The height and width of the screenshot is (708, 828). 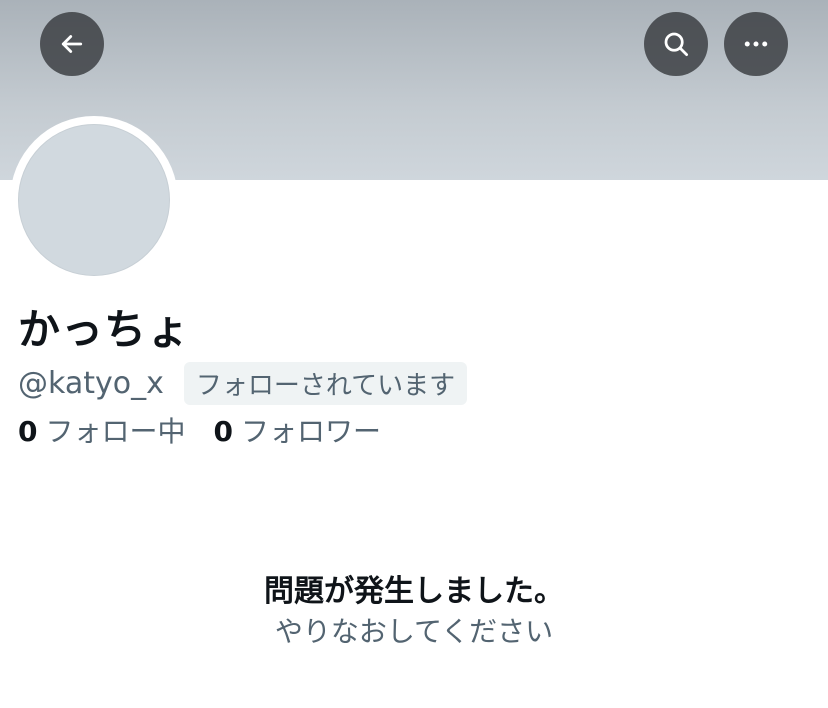 What do you see at coordinates (325, 383) in the screenshot?
I see `follows-you-badge: フォローされています` at bounding box center [325, 383].